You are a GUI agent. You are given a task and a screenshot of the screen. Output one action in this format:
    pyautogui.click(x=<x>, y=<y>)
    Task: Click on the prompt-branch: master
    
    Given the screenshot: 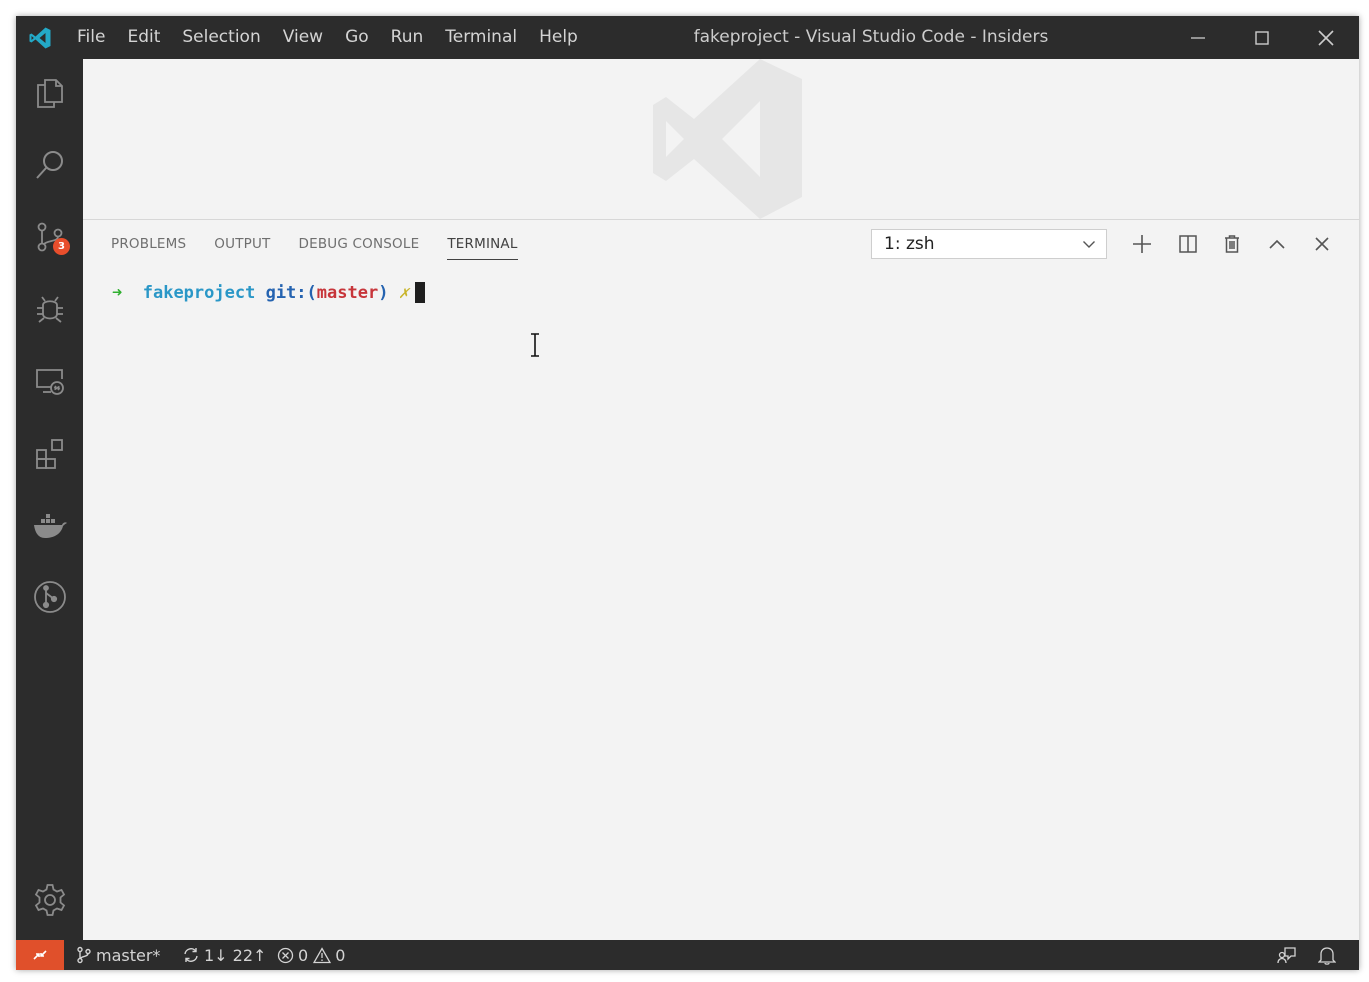 What is the action you would take?
    pyautogui.click(x=347, y=292)
    